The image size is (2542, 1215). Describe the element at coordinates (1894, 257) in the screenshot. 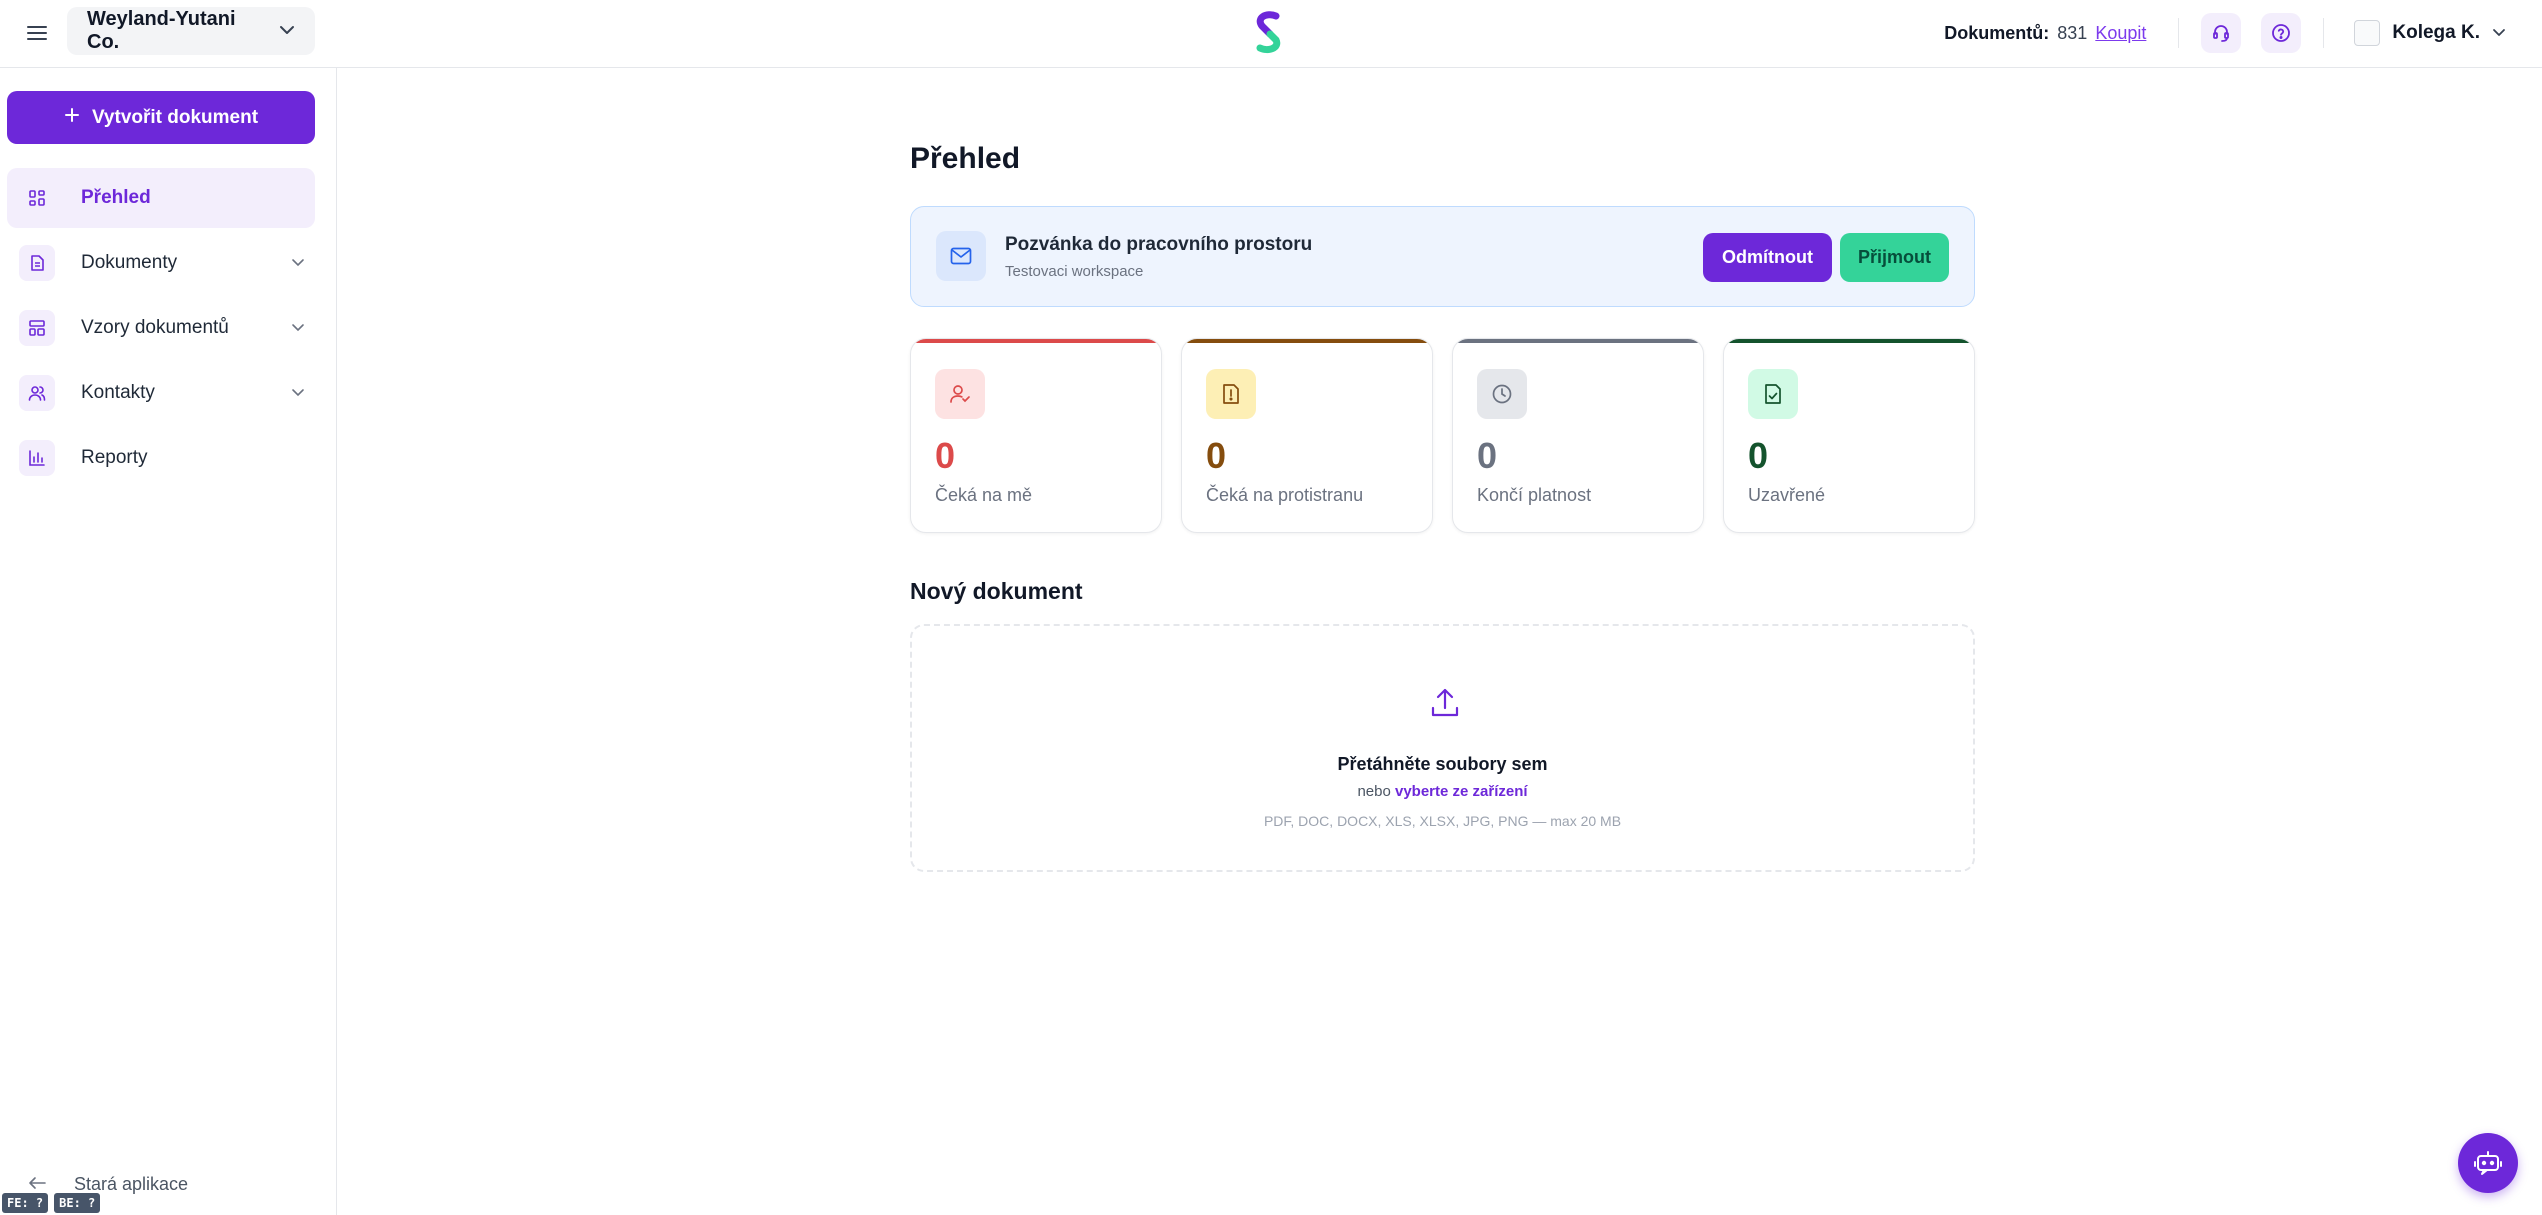

I see `accept-button: Přijmout` at that location.